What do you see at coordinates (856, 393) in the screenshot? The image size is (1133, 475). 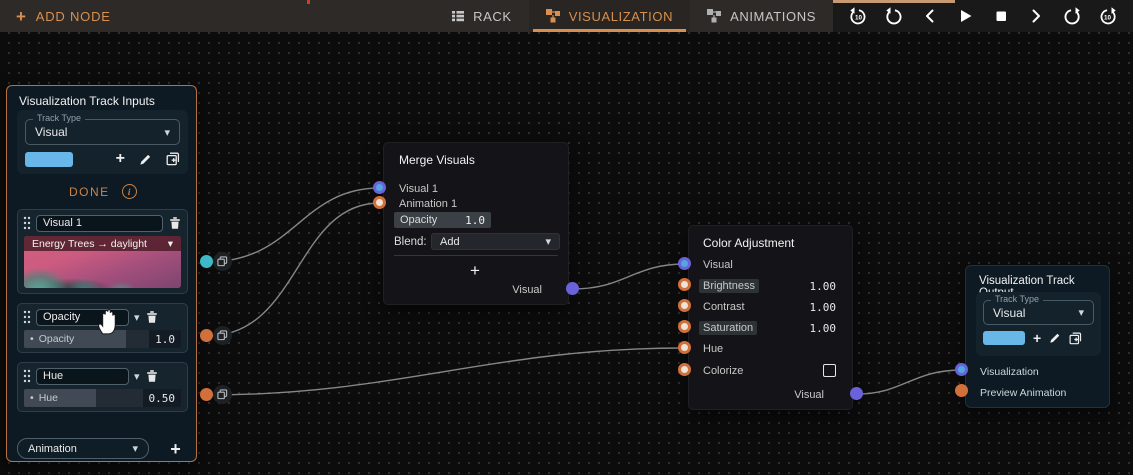 I see `color-visual-output-port` at bounding box center [856, 393].